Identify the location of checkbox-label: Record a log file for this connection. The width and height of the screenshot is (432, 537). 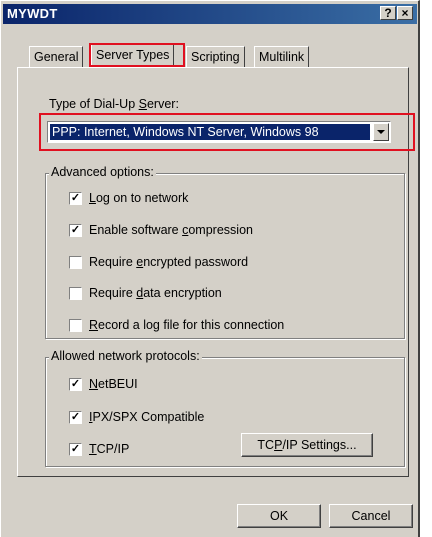
(187, 325).